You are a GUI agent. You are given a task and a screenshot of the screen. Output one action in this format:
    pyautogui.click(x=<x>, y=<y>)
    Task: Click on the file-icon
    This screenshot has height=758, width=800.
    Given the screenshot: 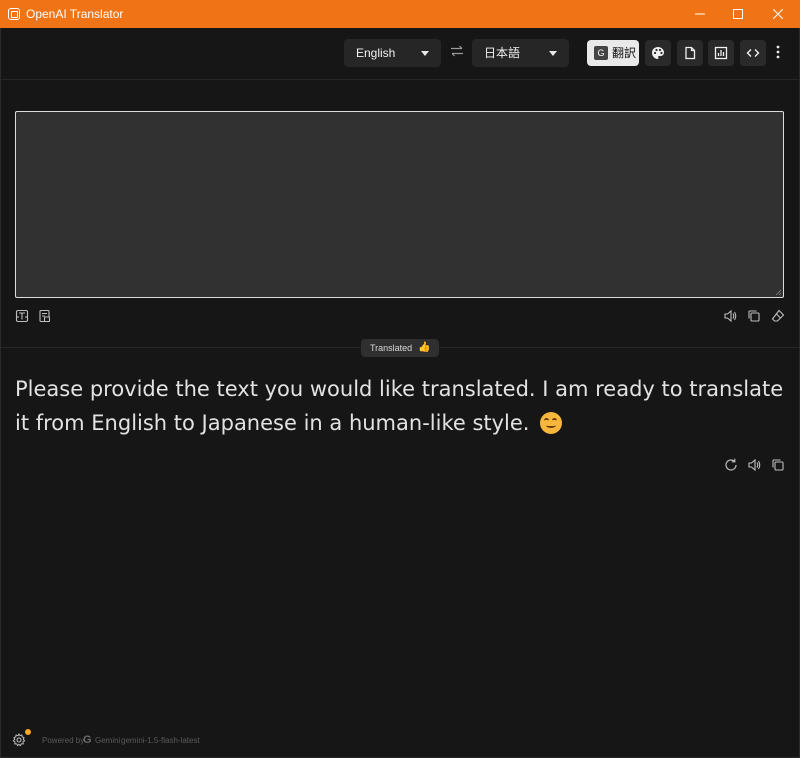 What is the action you would take?
    pyautogui.click(x=690, y=53)
    